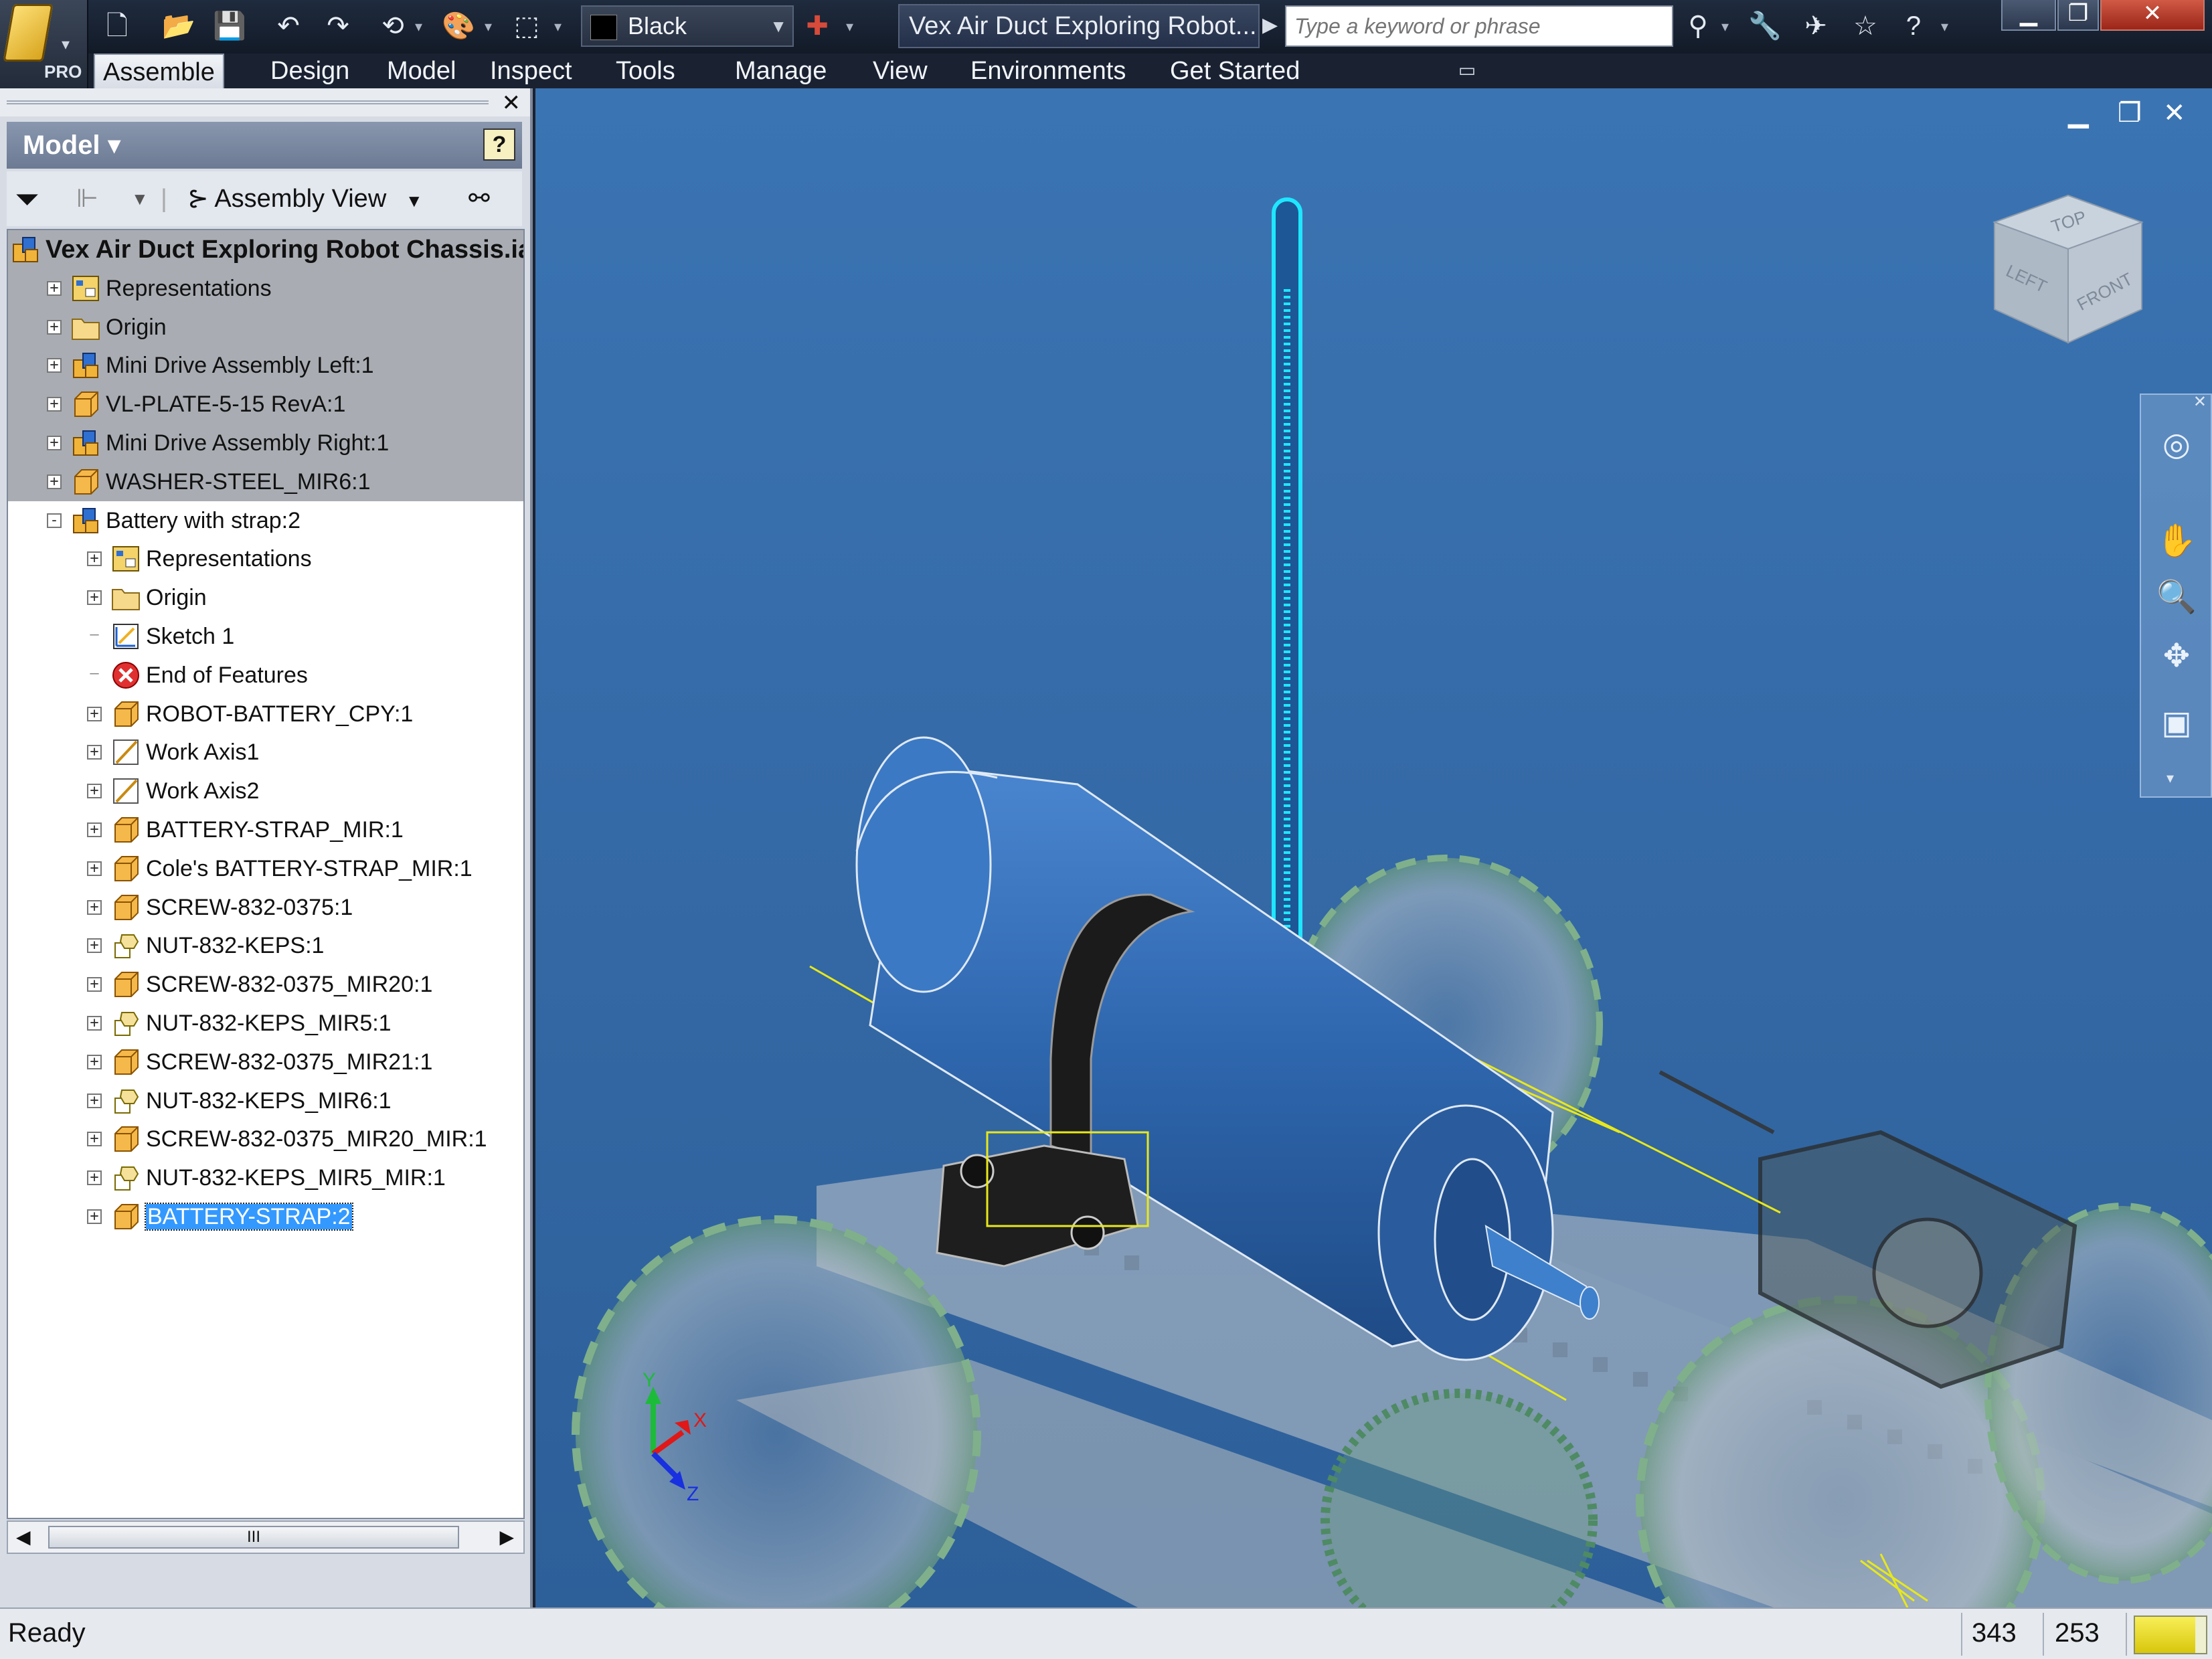  I want to click on tree-node: + Mini Drive Assembly Right:1, so click(218, 442).